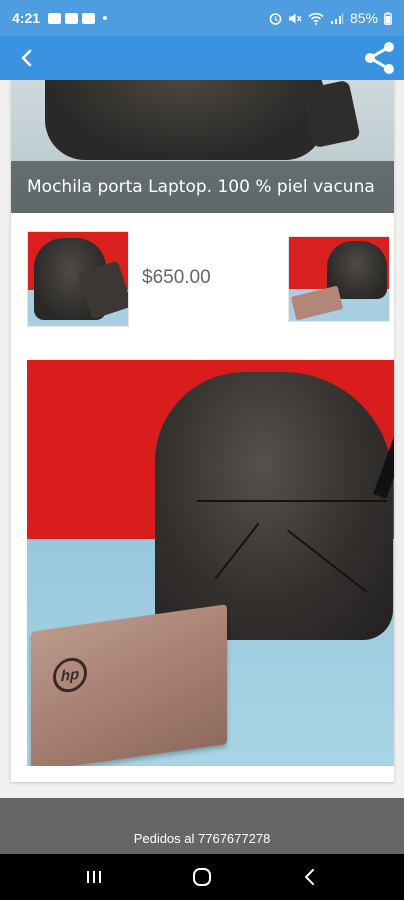  I want to click on thumbnail-open-backpack, so click(78, 279).